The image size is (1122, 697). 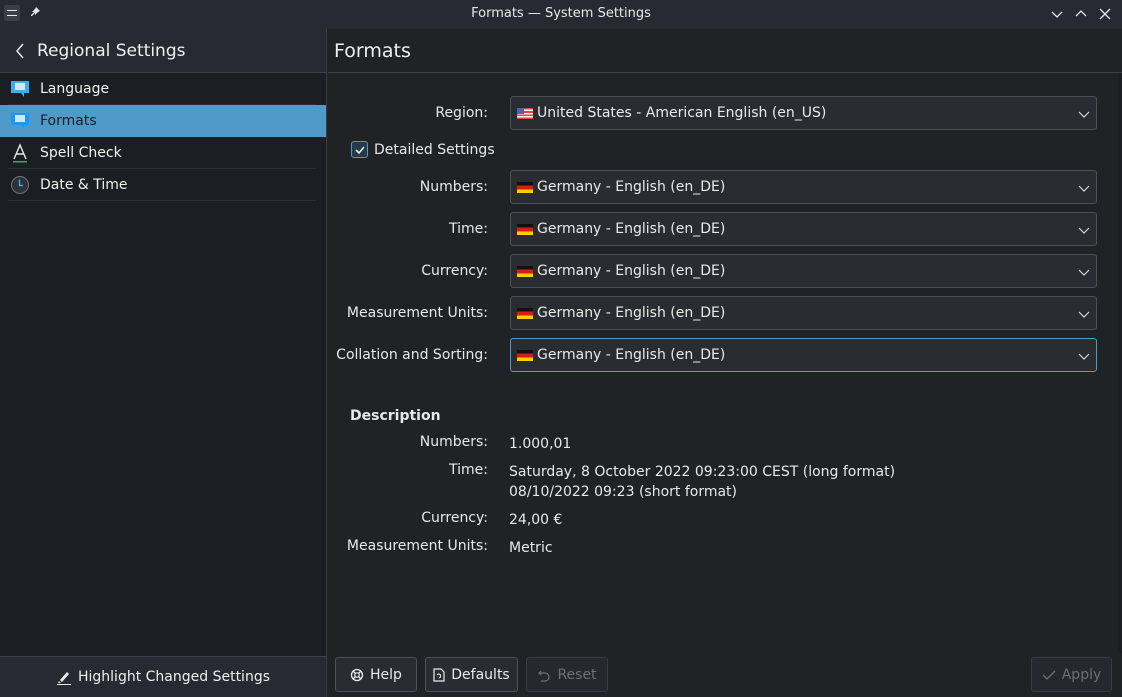 What do you see at coordinates (20, 185) in the screenshot?
I see `clock-icon` at bounding box center [20, 185].